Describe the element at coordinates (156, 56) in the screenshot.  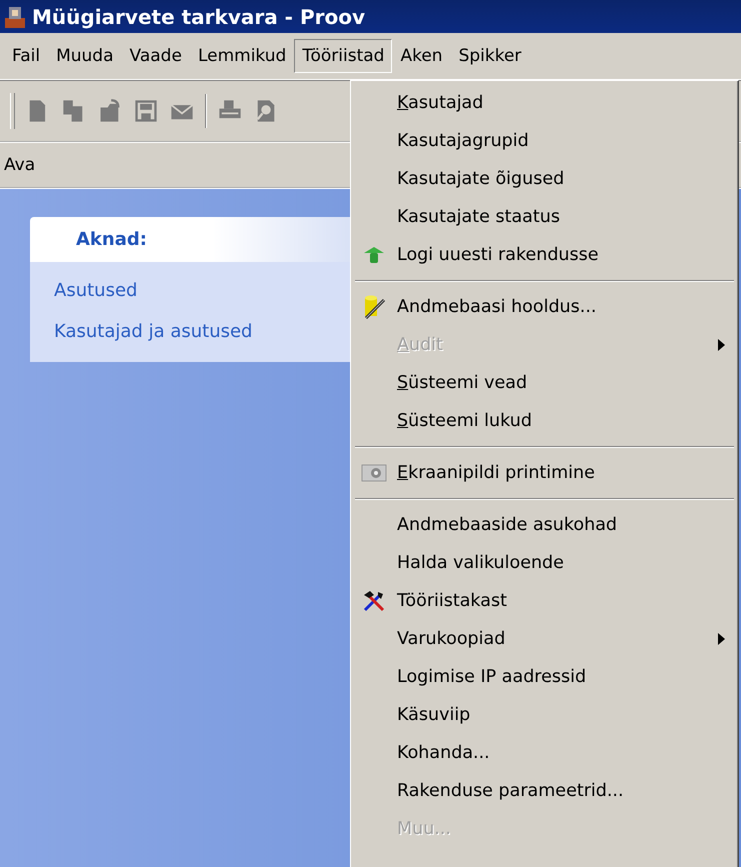
I see `menu-bar-item: Vaade` at that location.